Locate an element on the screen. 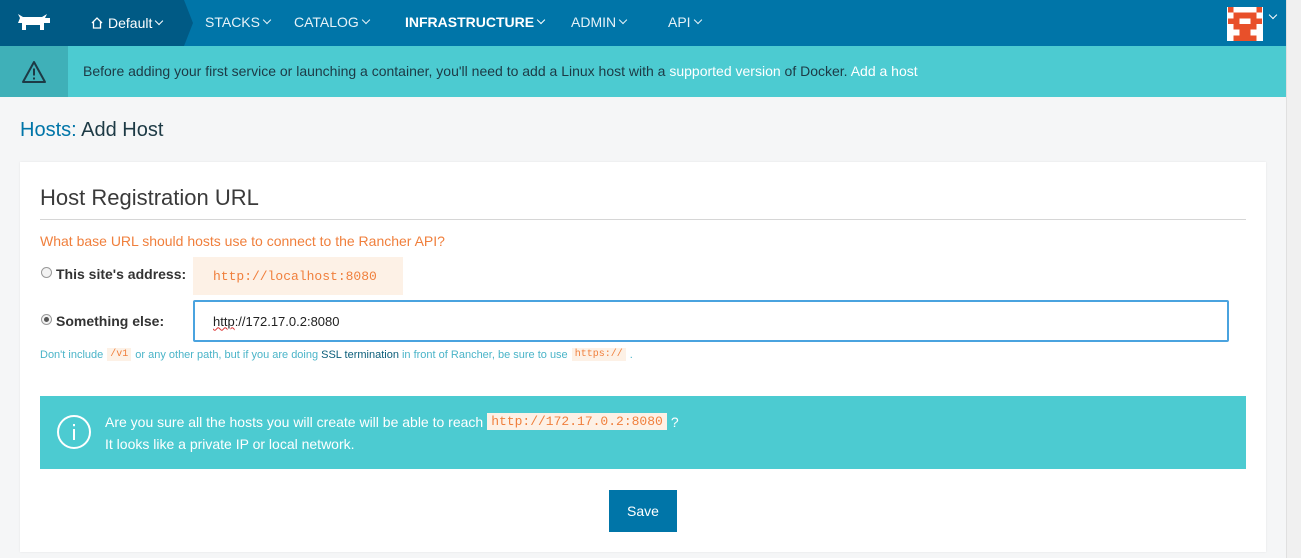  warning-icon is located at coordinates (34, 71).